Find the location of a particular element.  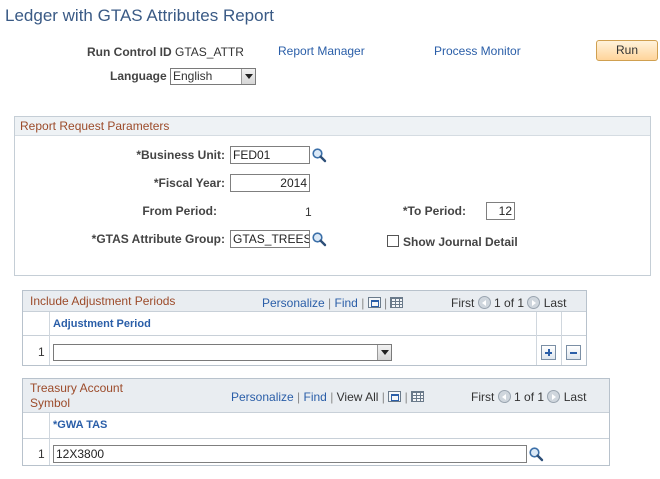

language-select-value: English is located at coordinates (193, 76).